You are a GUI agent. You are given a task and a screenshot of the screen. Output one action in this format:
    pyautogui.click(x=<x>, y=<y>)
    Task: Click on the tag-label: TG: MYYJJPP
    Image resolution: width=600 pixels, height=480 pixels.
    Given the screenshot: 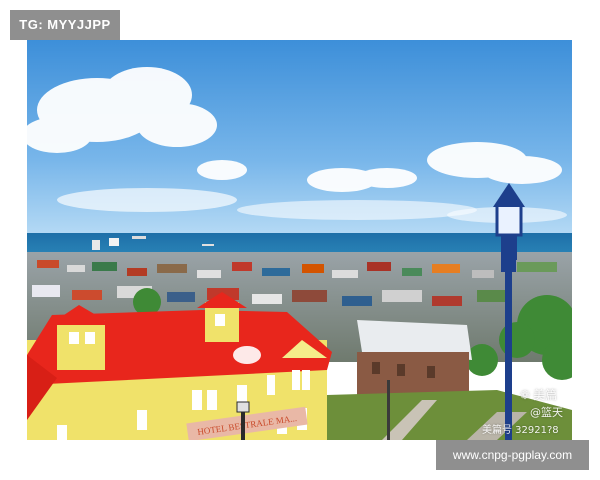 What is the action you would take?
    pyautogui.click(x=65, y=25)
    